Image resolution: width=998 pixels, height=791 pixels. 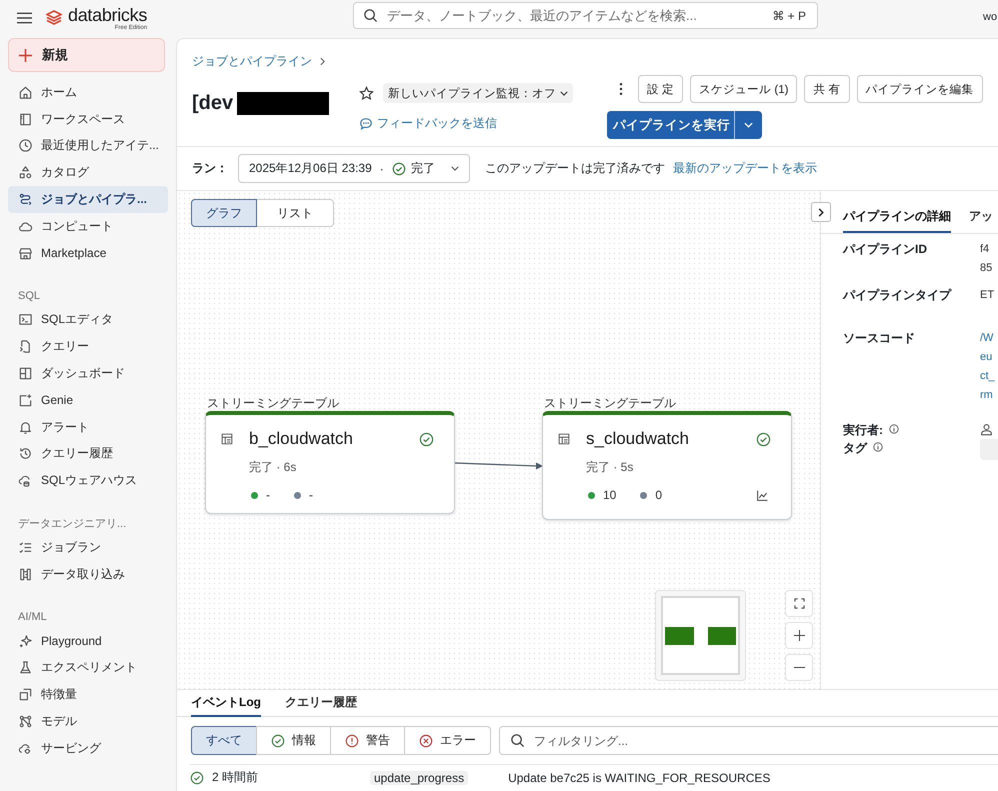 I want to click on sidebar-item: クエリー, so click(x=88, y=346).